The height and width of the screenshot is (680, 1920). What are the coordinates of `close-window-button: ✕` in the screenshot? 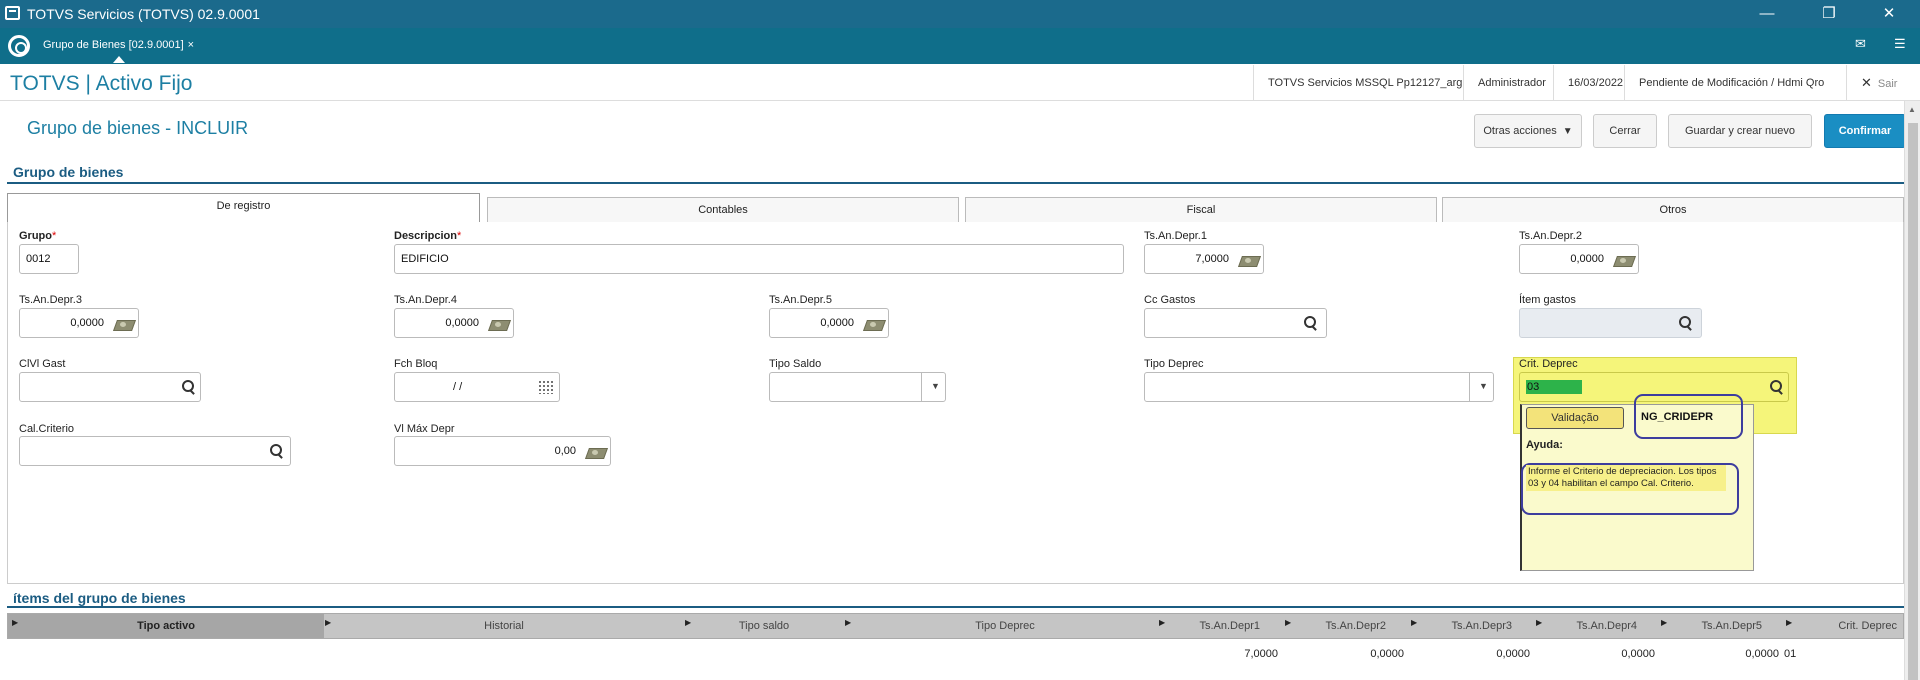 It's located at (1889, 14).